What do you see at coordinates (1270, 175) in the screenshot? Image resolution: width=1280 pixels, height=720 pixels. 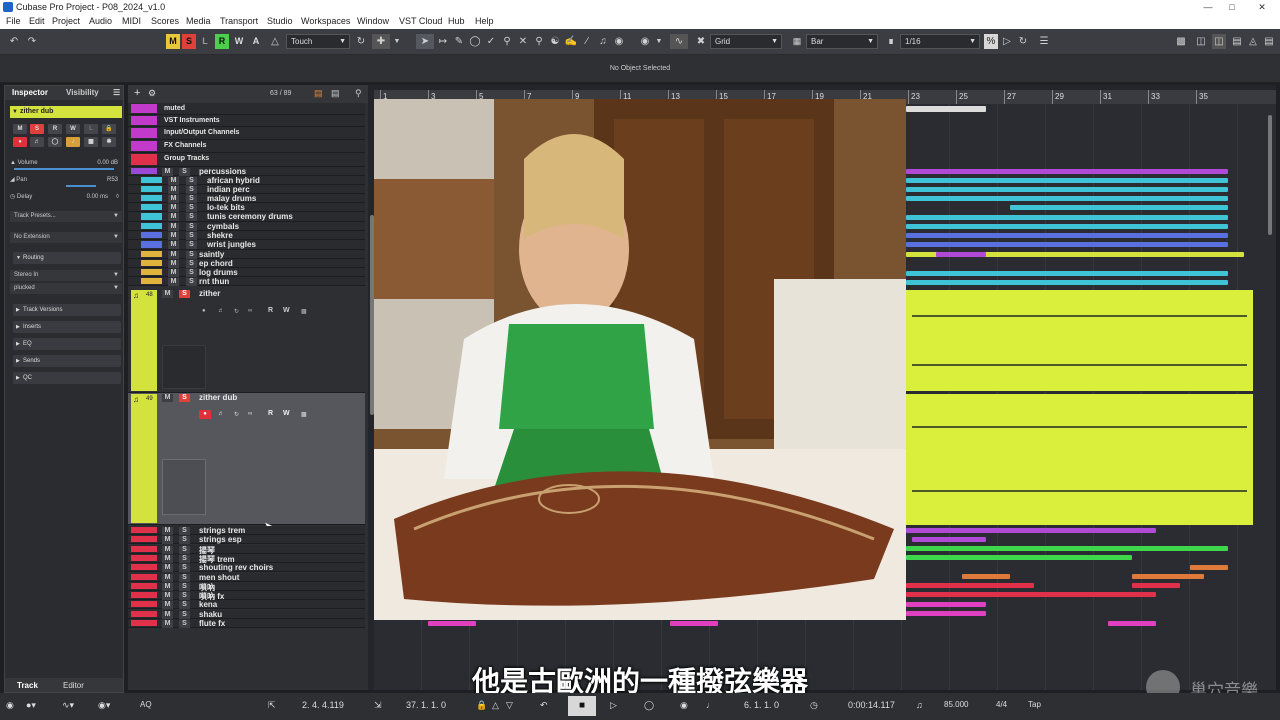 I see `event-scrollbar` at bounding box center [1270, 175].